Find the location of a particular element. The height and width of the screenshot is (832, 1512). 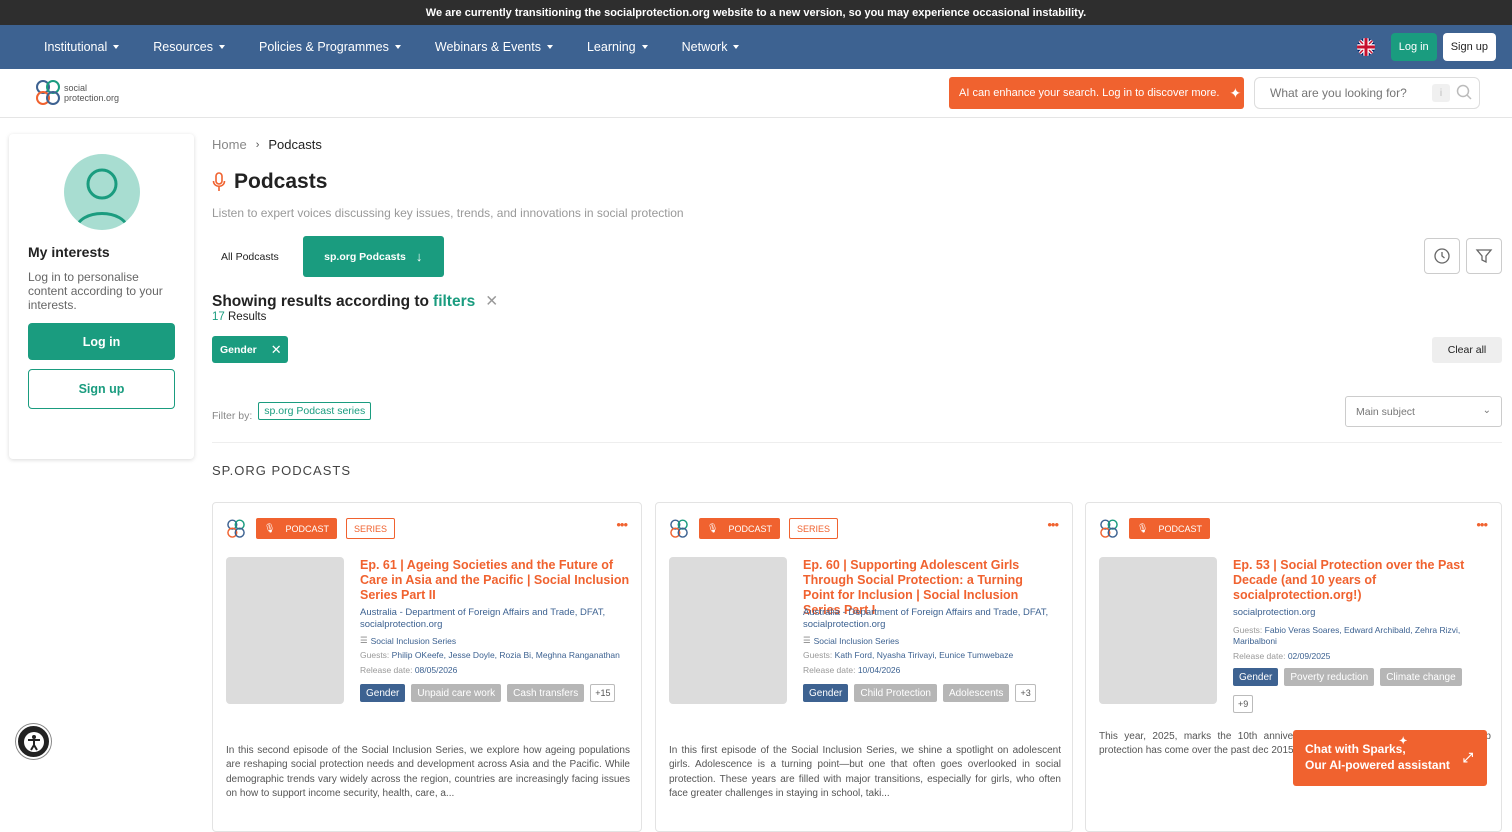

filters-link: filters is located at coordinates (454, 302).